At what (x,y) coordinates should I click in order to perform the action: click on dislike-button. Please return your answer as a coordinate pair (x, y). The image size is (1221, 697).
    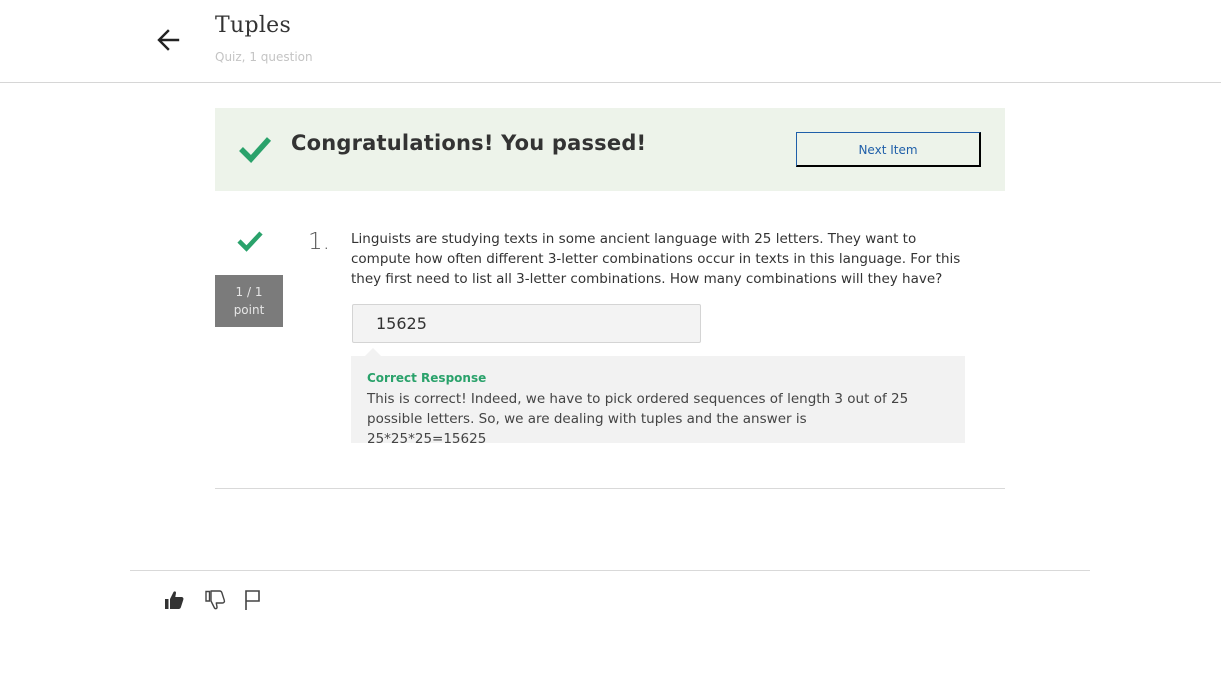
    Looking at the image, I should click on (215, 600).